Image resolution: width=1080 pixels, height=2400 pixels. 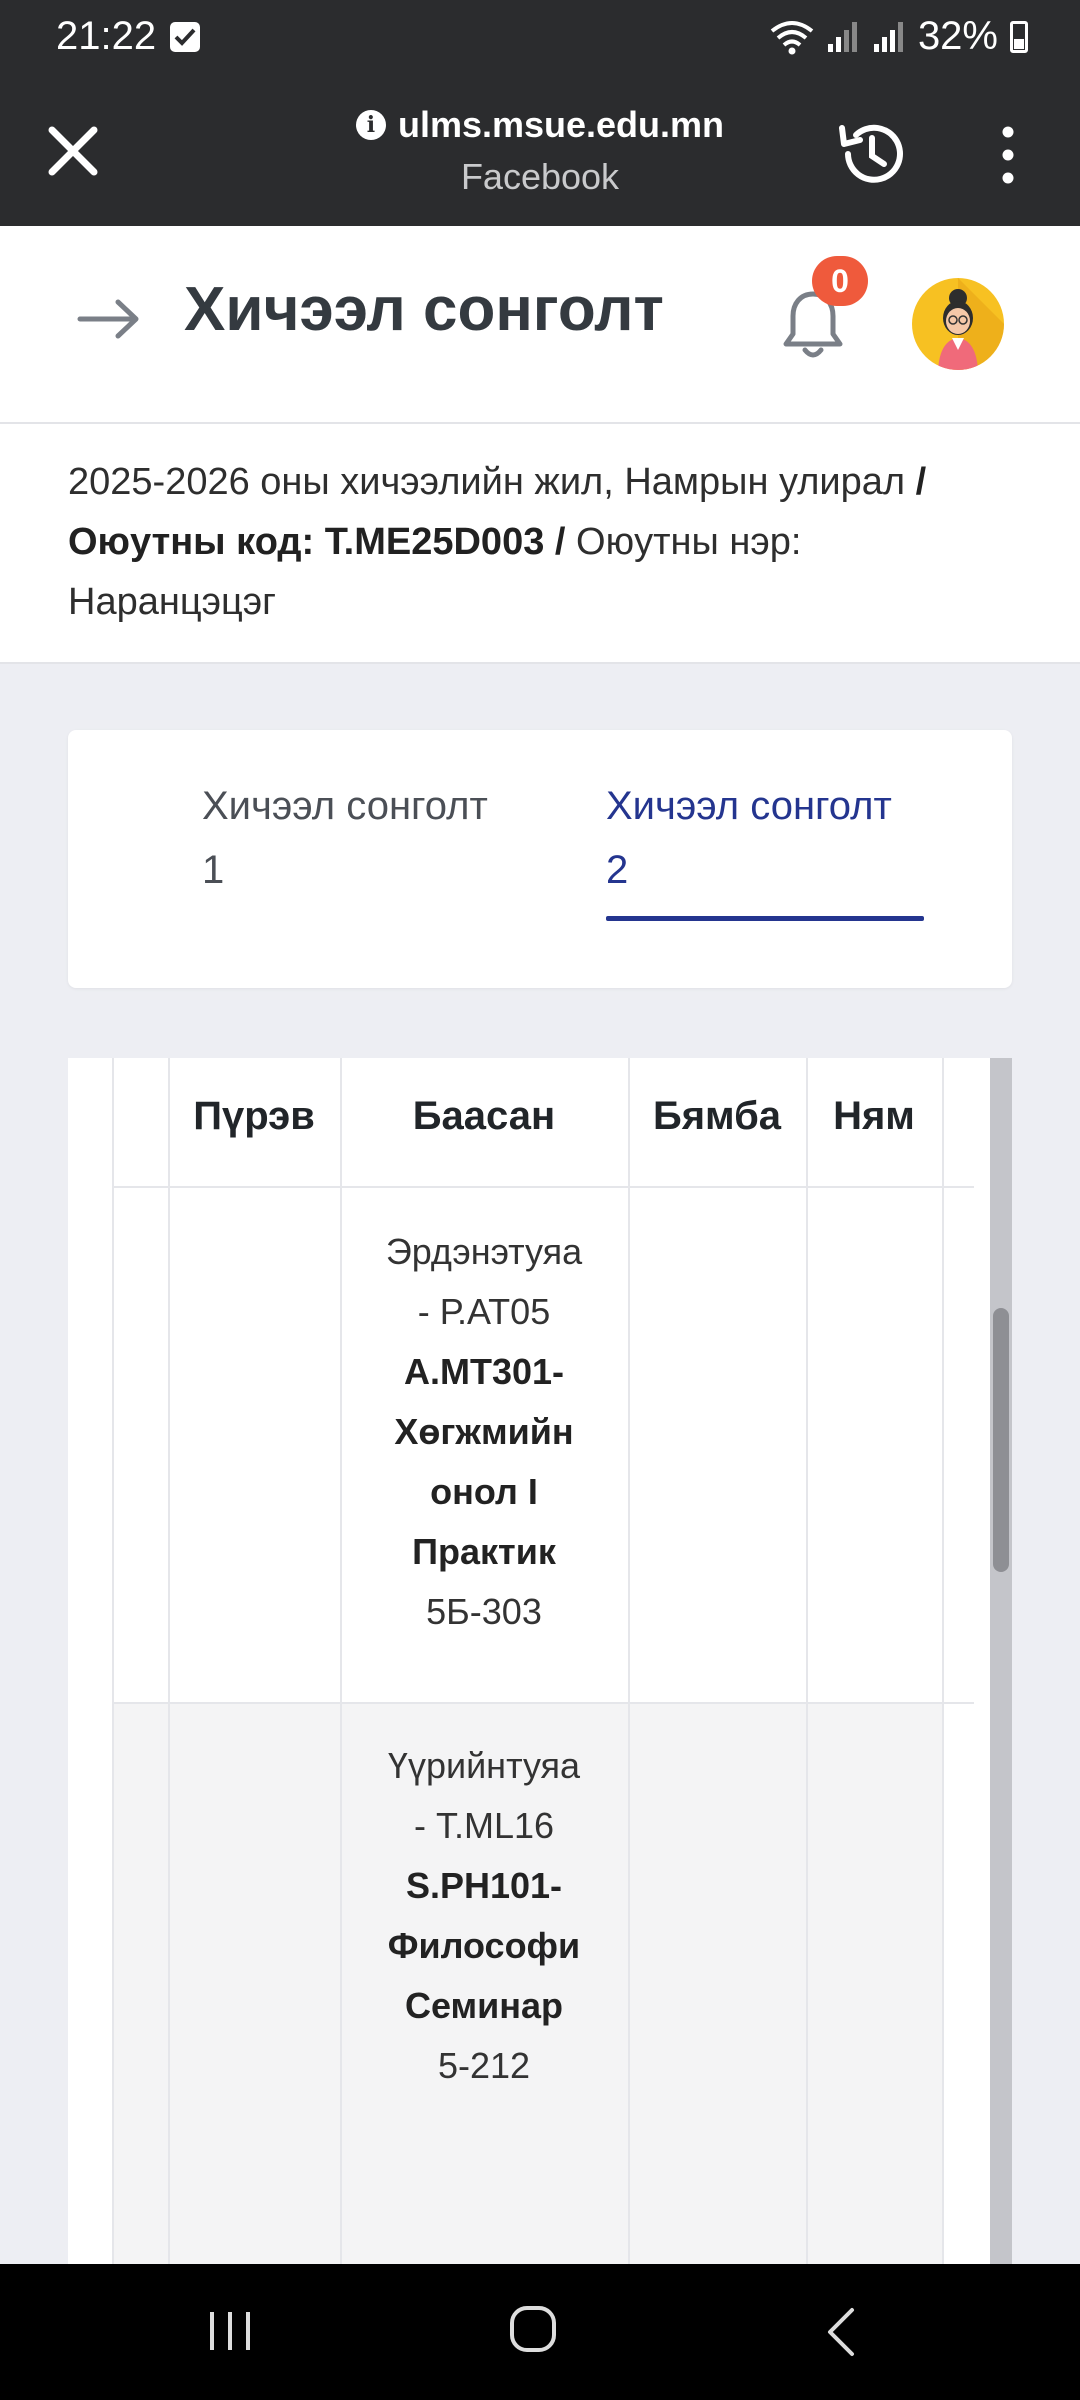 I want to click on room: 5Б-303, so click(x=484, y=1611).